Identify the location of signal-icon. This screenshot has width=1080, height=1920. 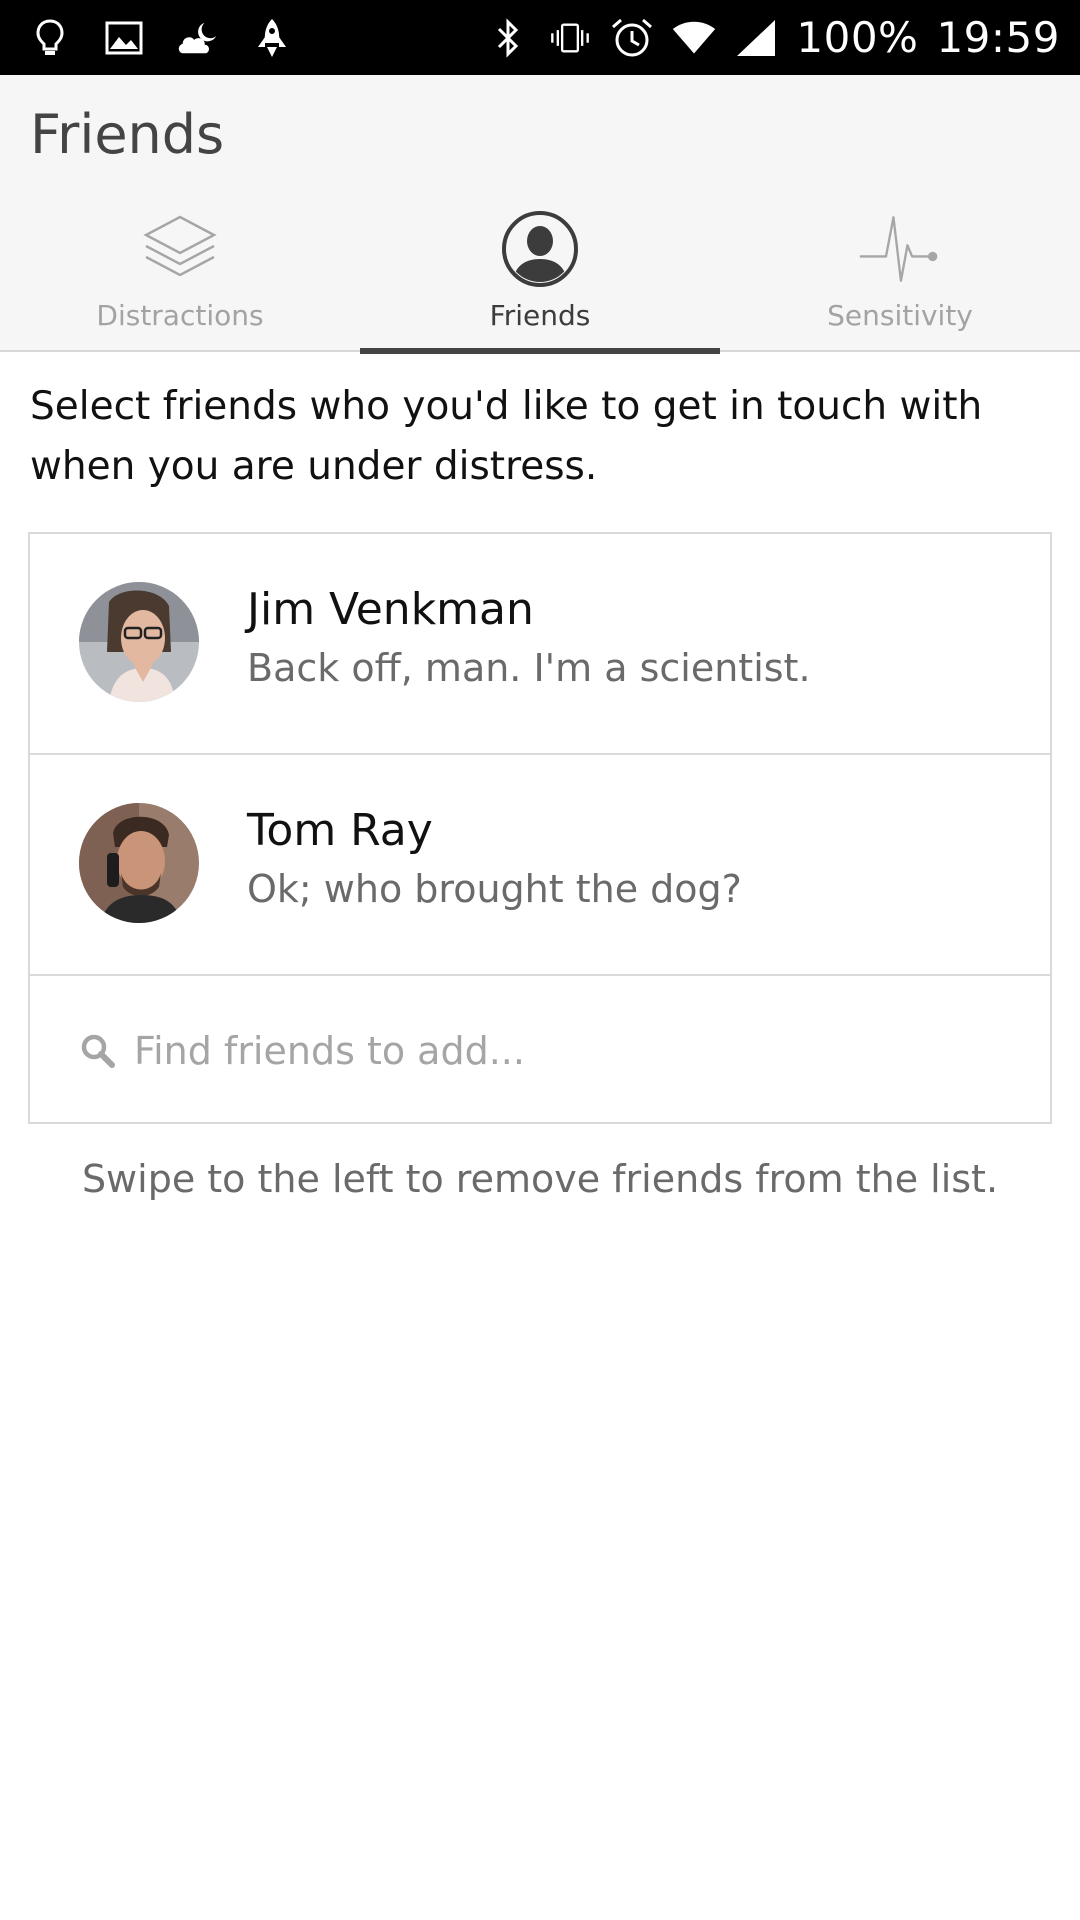
(756, 38).